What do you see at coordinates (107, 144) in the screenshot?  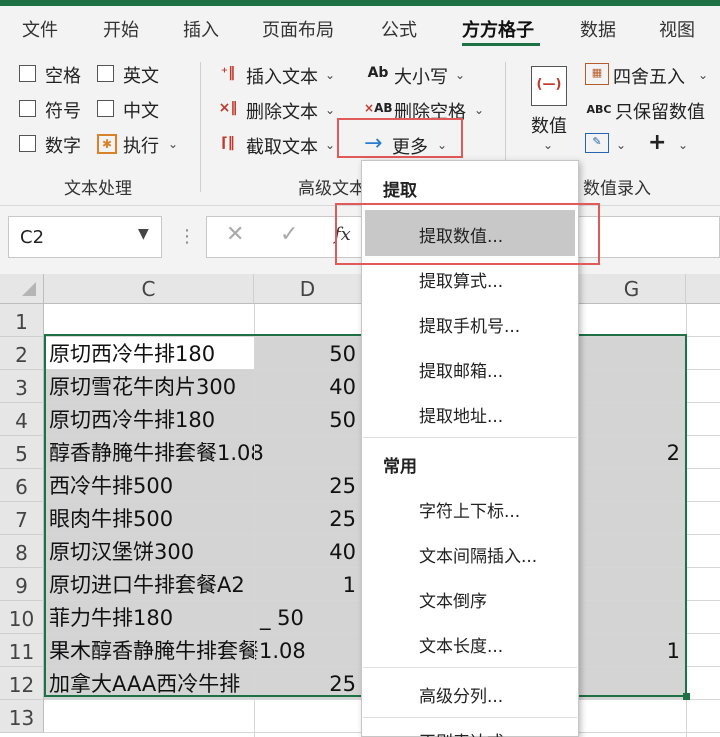 I see `execute-icon: ✱` at bounding box center [107, 144].